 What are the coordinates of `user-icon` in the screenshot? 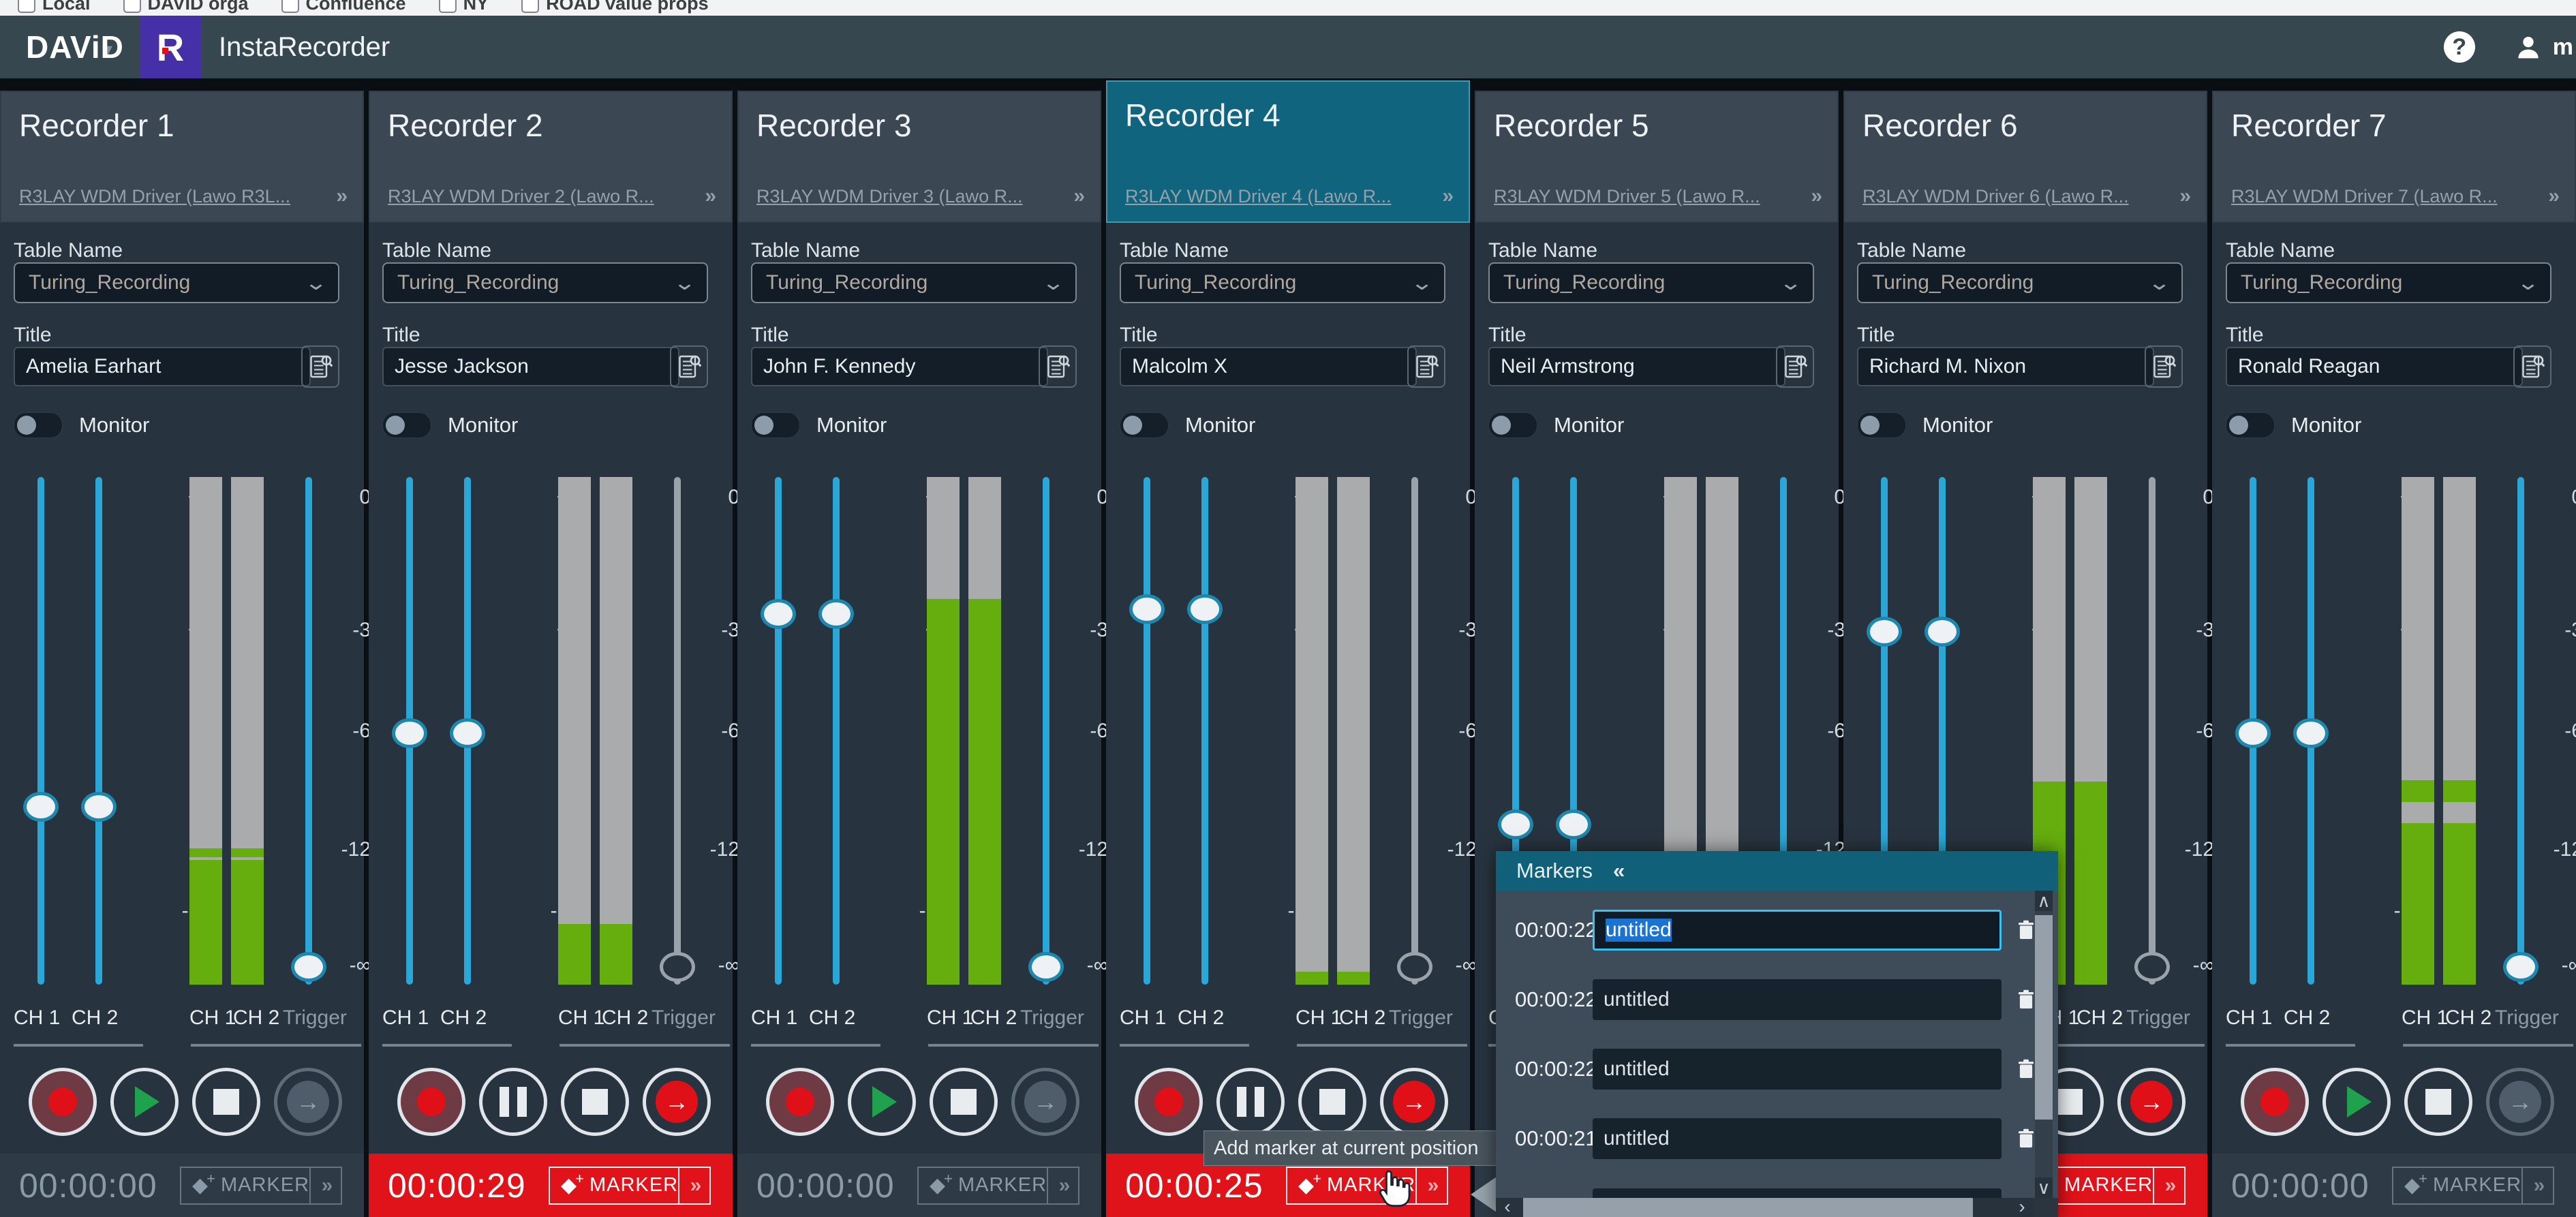 It's located at (2528, 47).